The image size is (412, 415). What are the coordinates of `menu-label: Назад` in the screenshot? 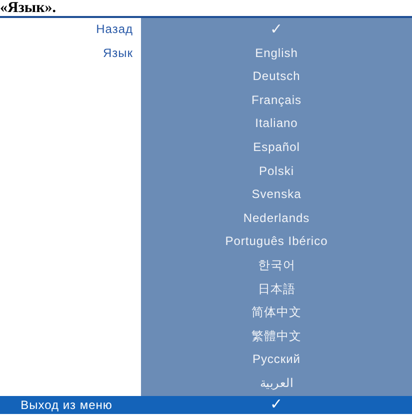 It's located at (114, 29).